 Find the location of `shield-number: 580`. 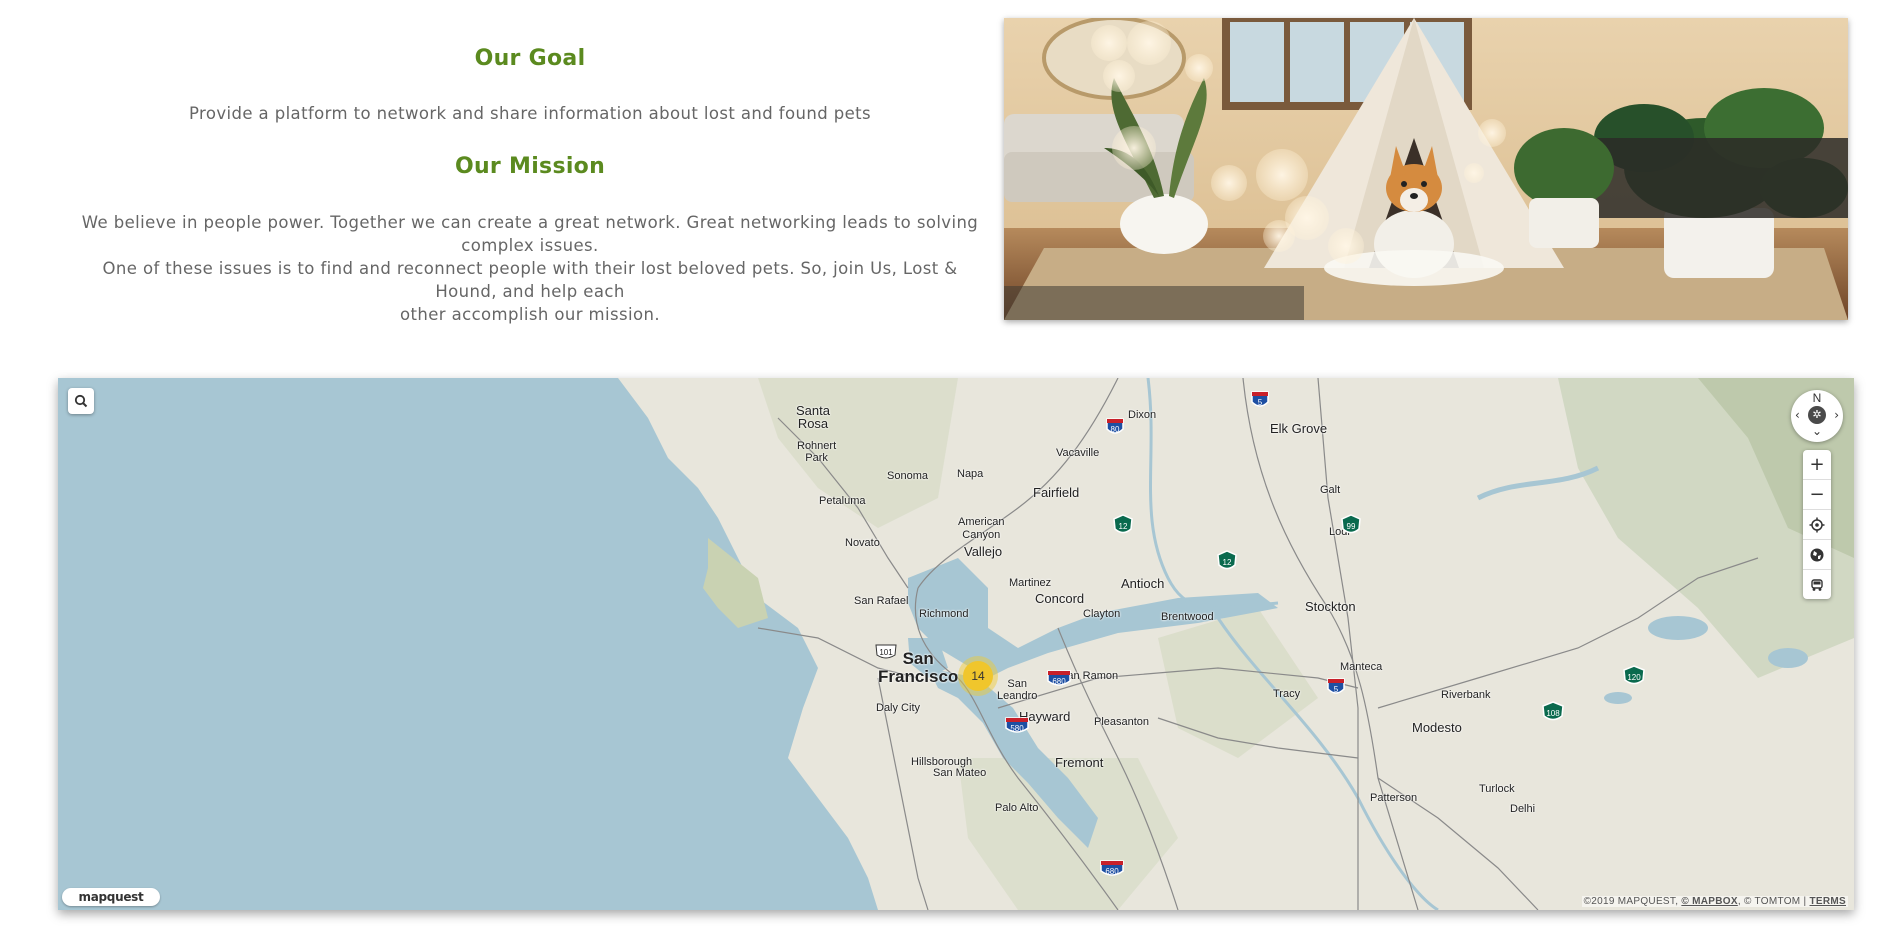

shield-number: 580 is located at coordinates (1017, 728).